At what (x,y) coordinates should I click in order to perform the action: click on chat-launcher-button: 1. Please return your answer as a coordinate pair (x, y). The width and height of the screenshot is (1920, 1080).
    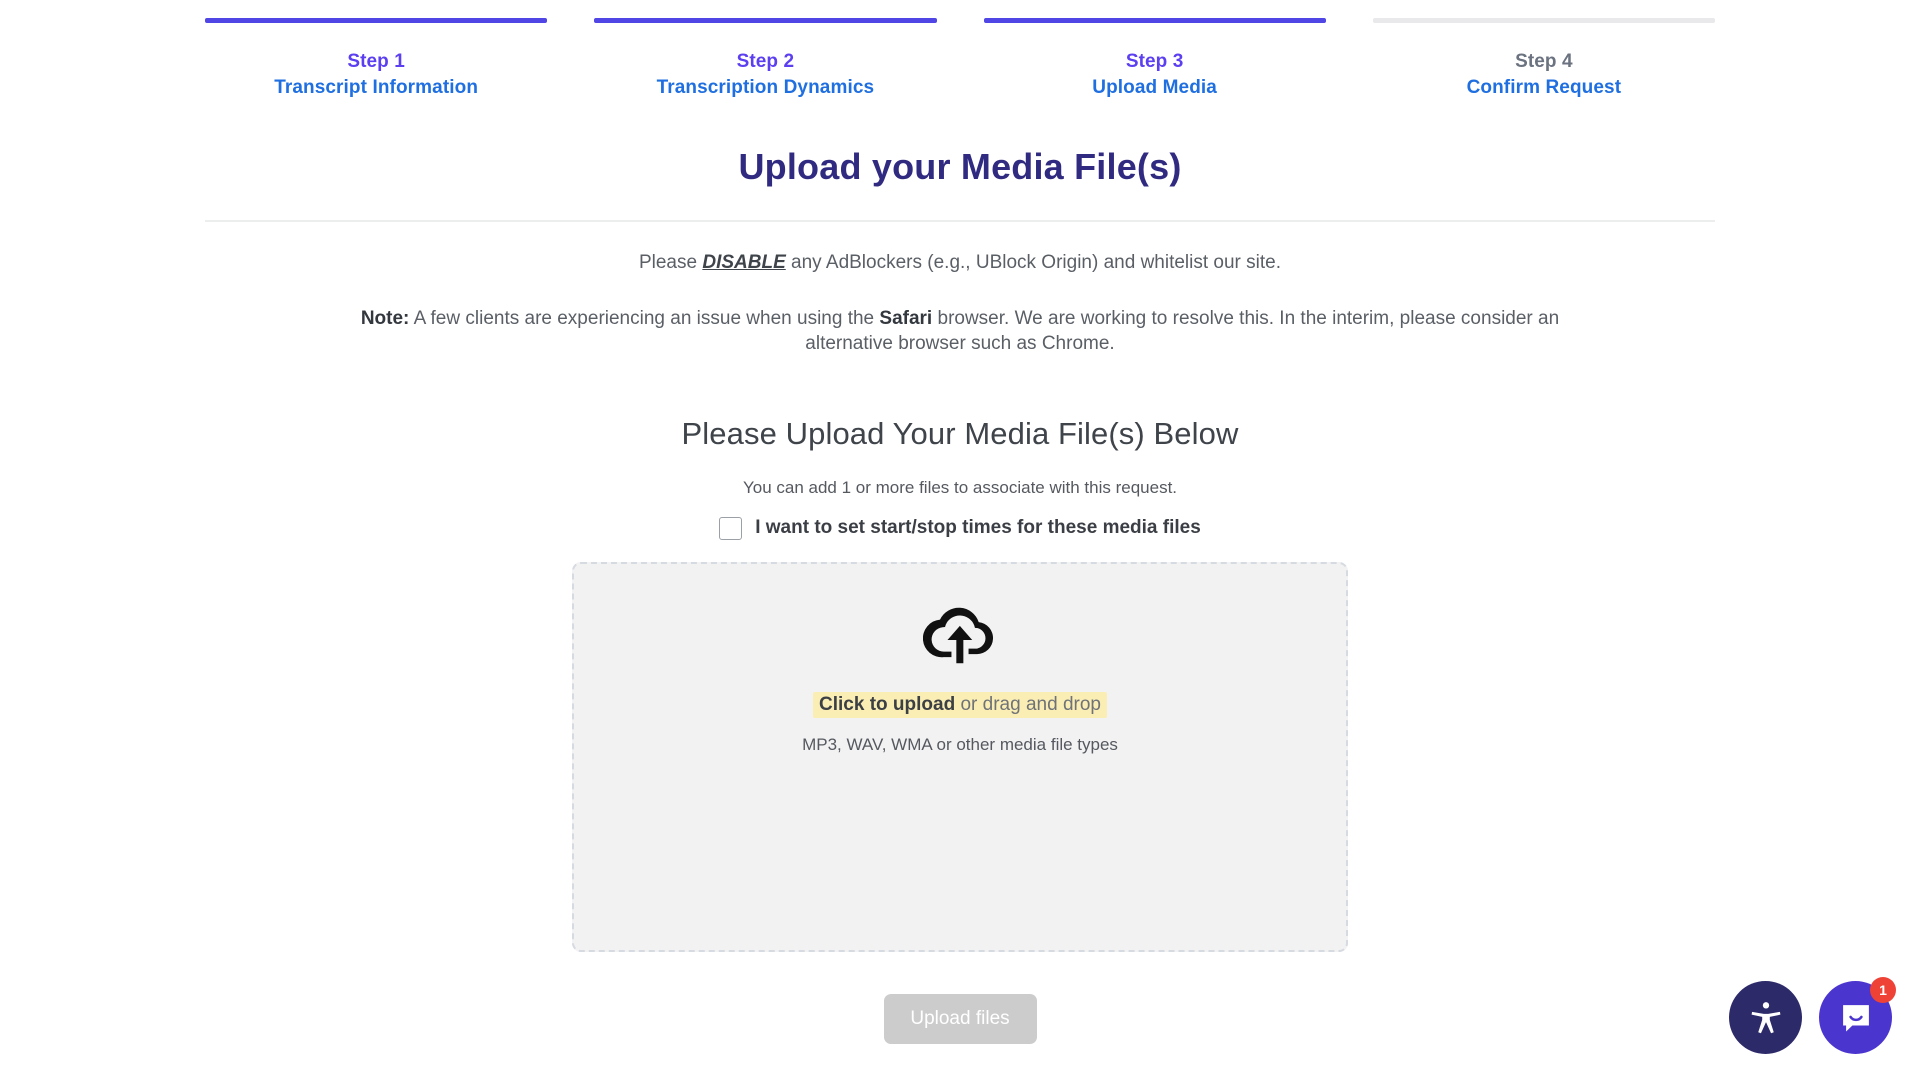
    Looking at the image, I should click on (1857, 1015).